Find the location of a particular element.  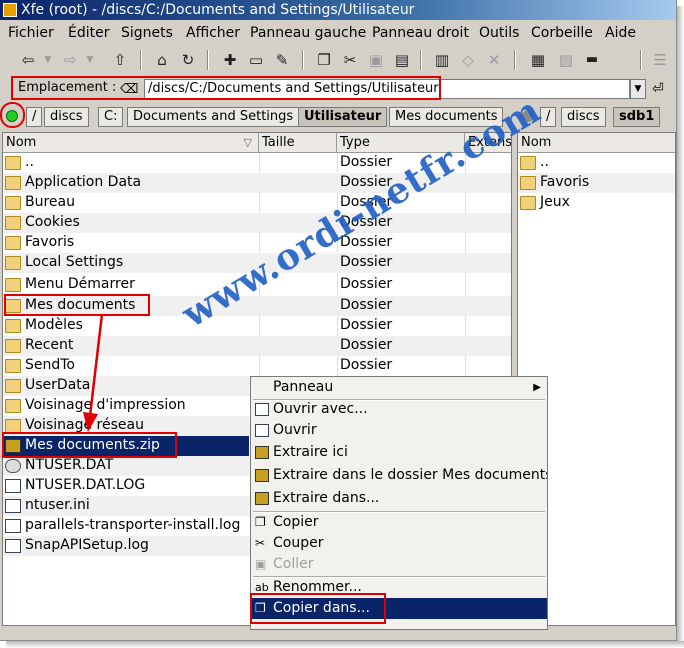

menu-afficher: Afficher is located at coordinates (213, 33).